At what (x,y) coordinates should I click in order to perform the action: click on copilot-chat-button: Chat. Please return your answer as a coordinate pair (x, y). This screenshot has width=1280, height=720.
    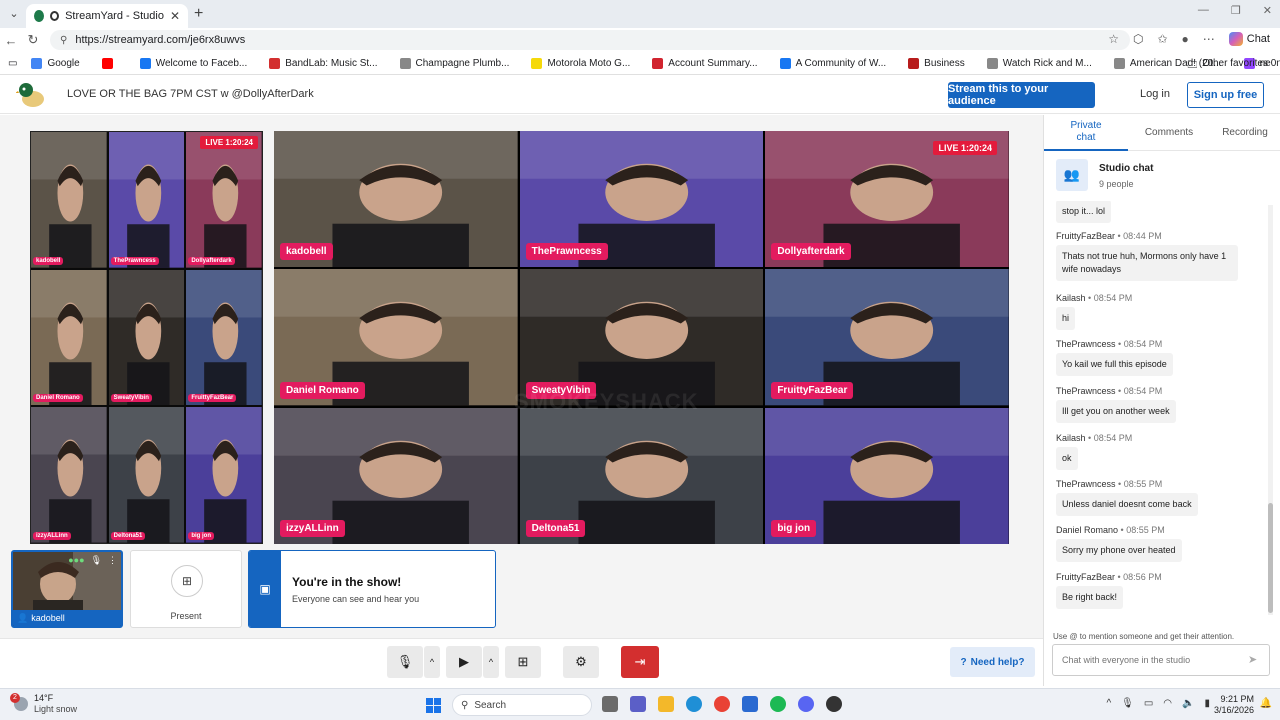
    Looking at the image, I should click on (1249, 39).